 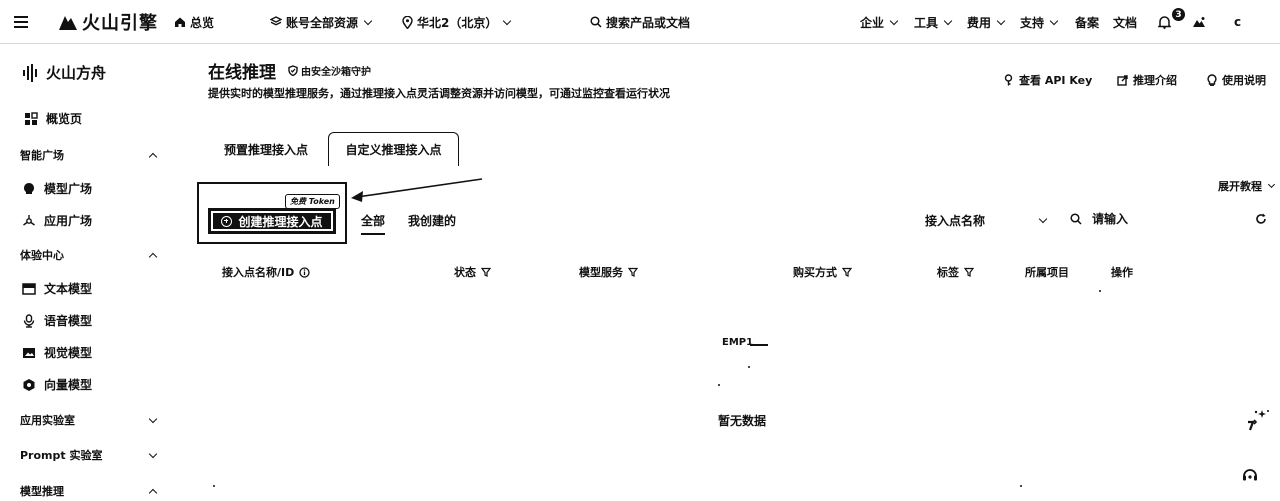 I want to click on sidebar-item-label: 向量模型, so click(x=68, y=385).